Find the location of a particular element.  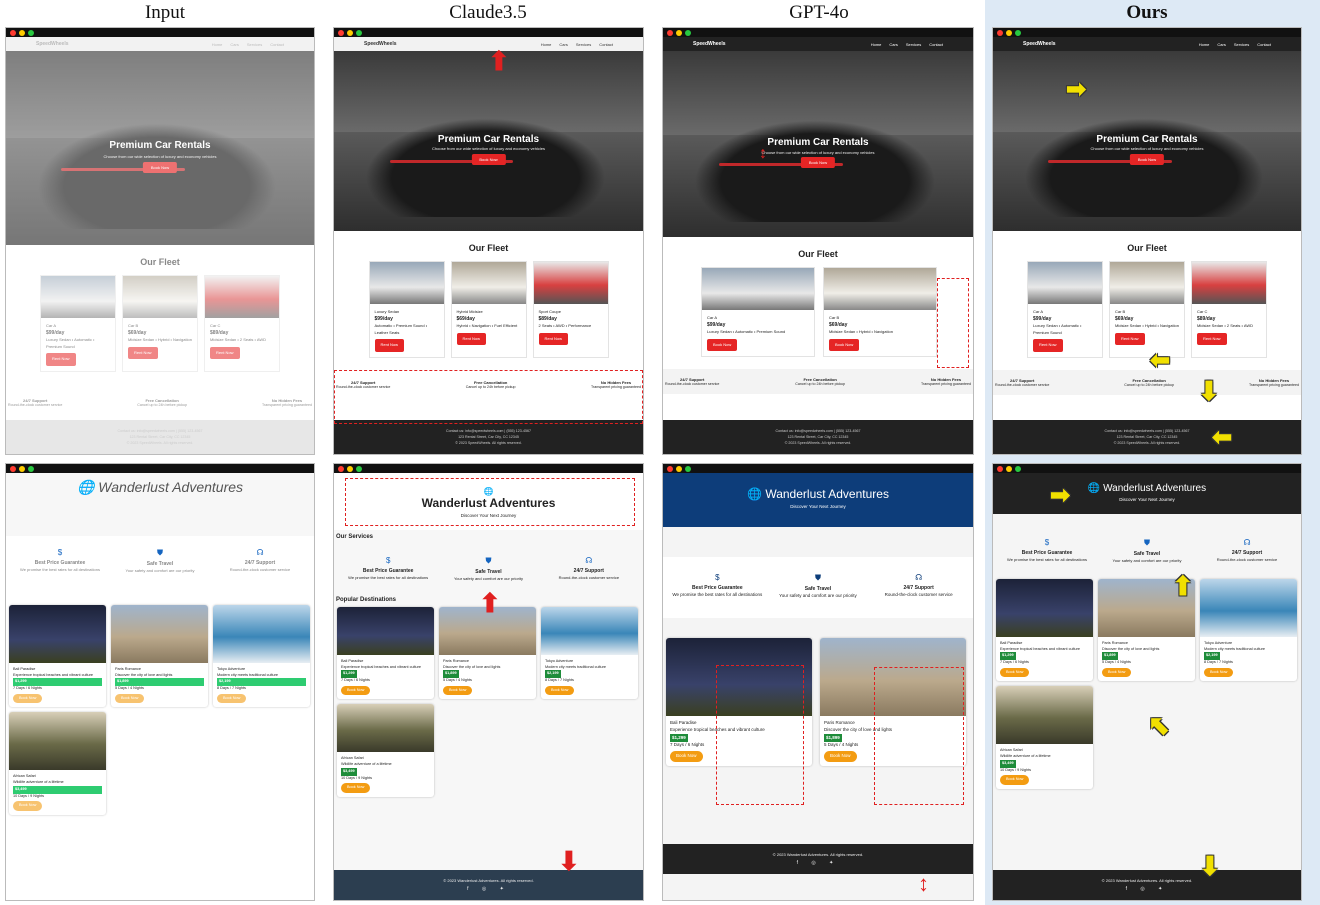

column-header-ours: Ours is located at coordinates (1147, 12).